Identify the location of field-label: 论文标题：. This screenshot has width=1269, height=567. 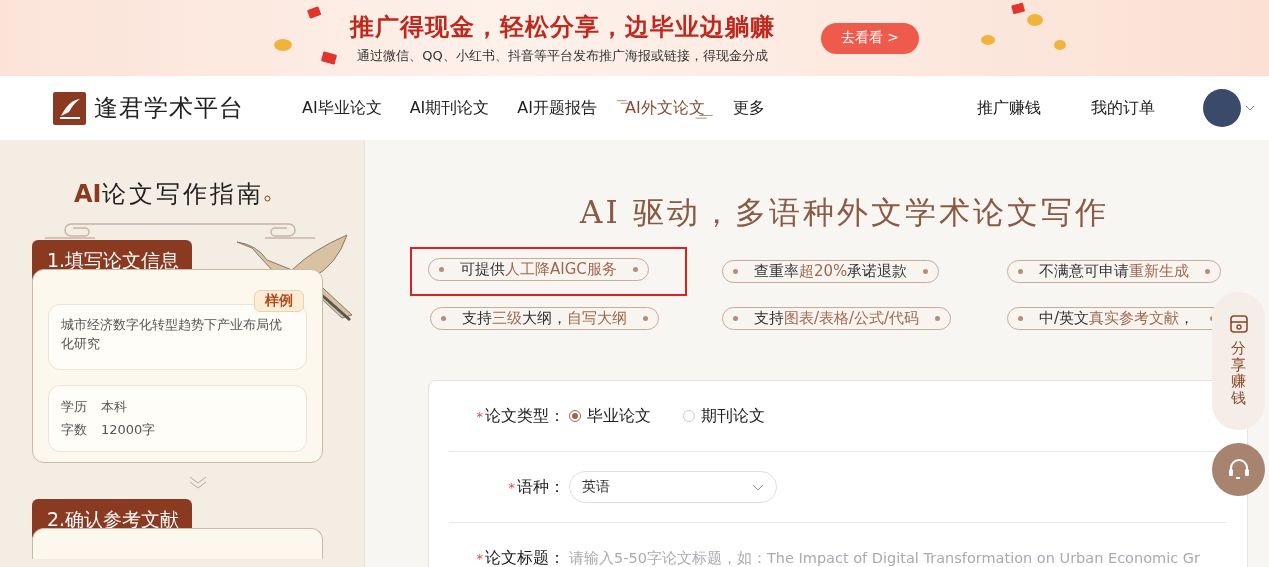
(525, 557).